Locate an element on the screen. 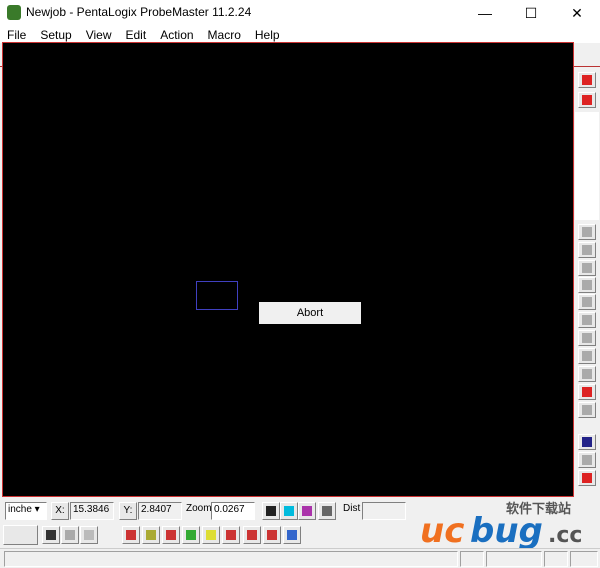  units-value: inche is located at coordinates (20, 509).